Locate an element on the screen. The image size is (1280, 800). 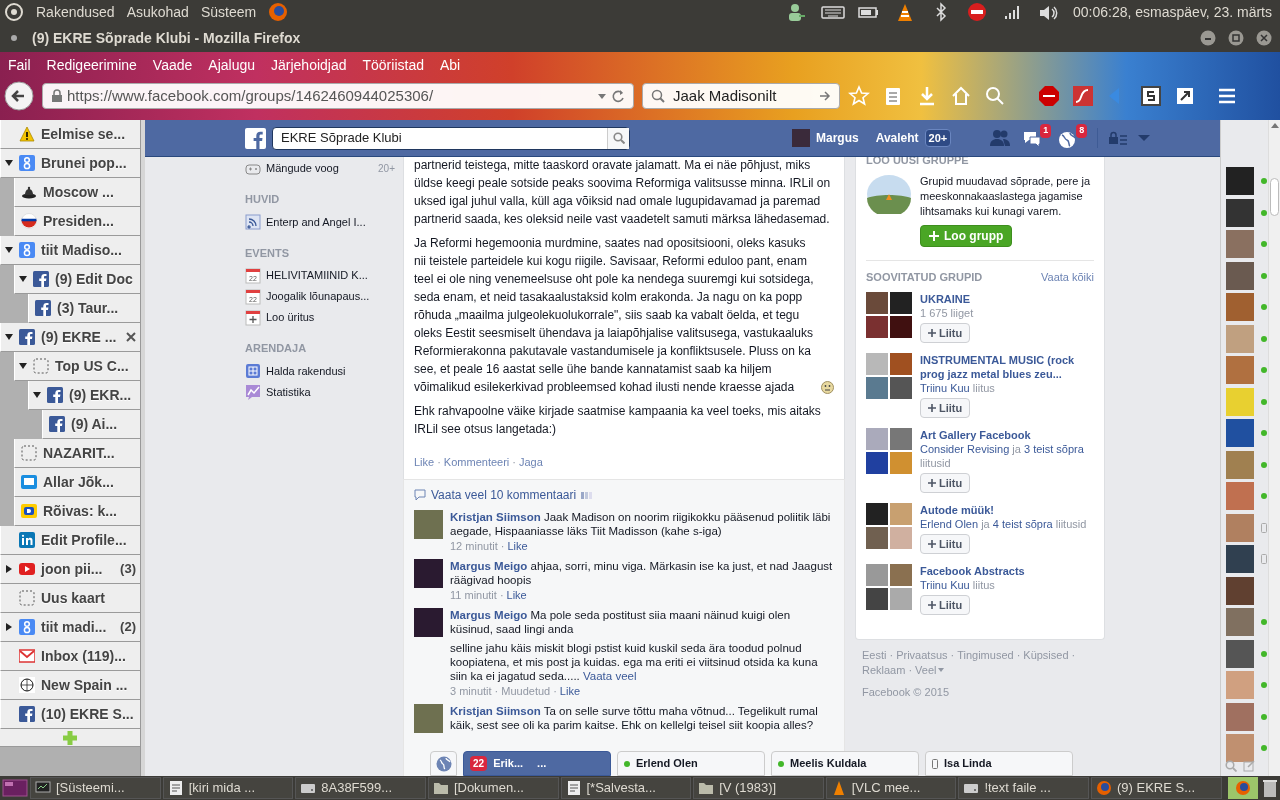
profile-link: Margus is located at coordinates (825, 138).